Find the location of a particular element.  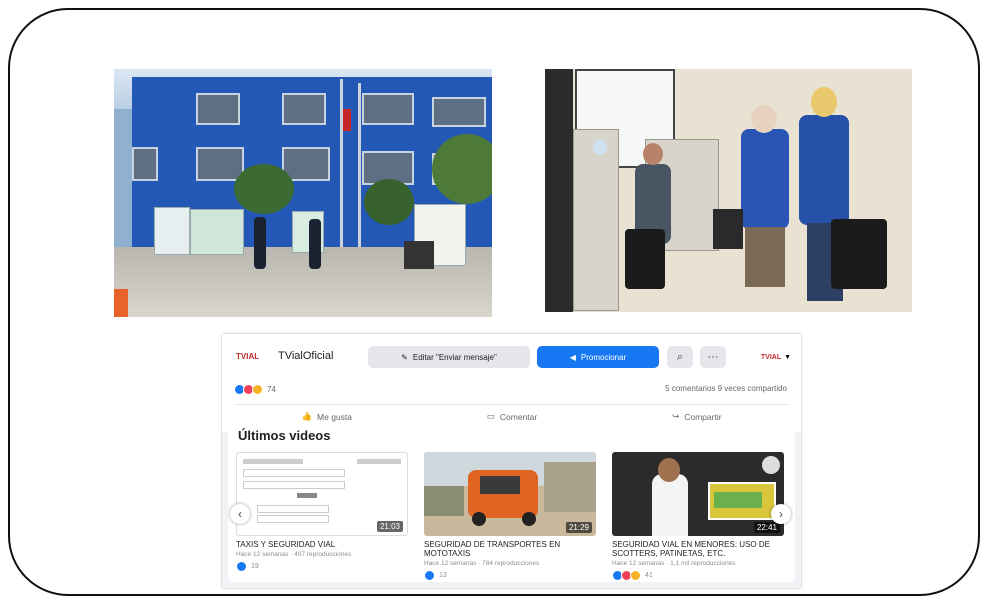

caret-down-icon: ▼ is located at coordinates (788, 357).